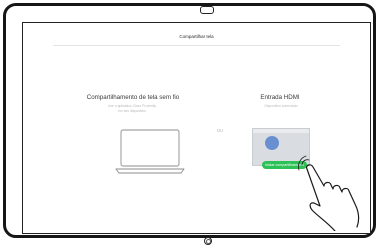 This screenshot has height=245, width=381. Describe the element at coordinates (281, 131) in the screenshot. I see `hdmi-preview-toolbar` at that location.